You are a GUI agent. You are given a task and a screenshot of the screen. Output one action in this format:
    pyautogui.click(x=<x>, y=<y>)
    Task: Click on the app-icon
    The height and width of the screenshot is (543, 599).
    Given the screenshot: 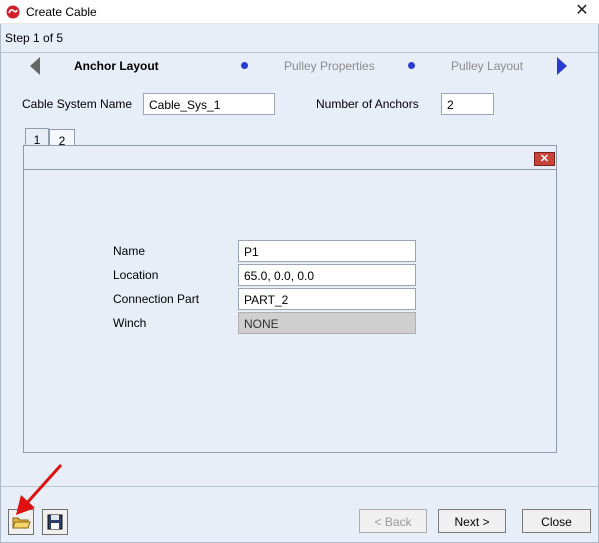 What is the action you would take?
    pyautogui.click(x=13, y=12)
    